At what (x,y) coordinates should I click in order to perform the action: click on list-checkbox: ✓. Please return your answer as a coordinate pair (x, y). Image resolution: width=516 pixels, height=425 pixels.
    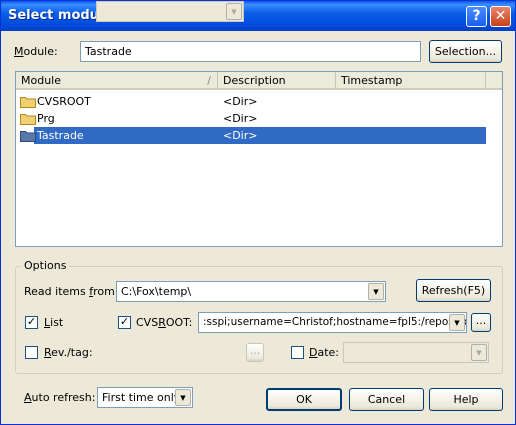
    Looking at the image, I should click on (31, 322).